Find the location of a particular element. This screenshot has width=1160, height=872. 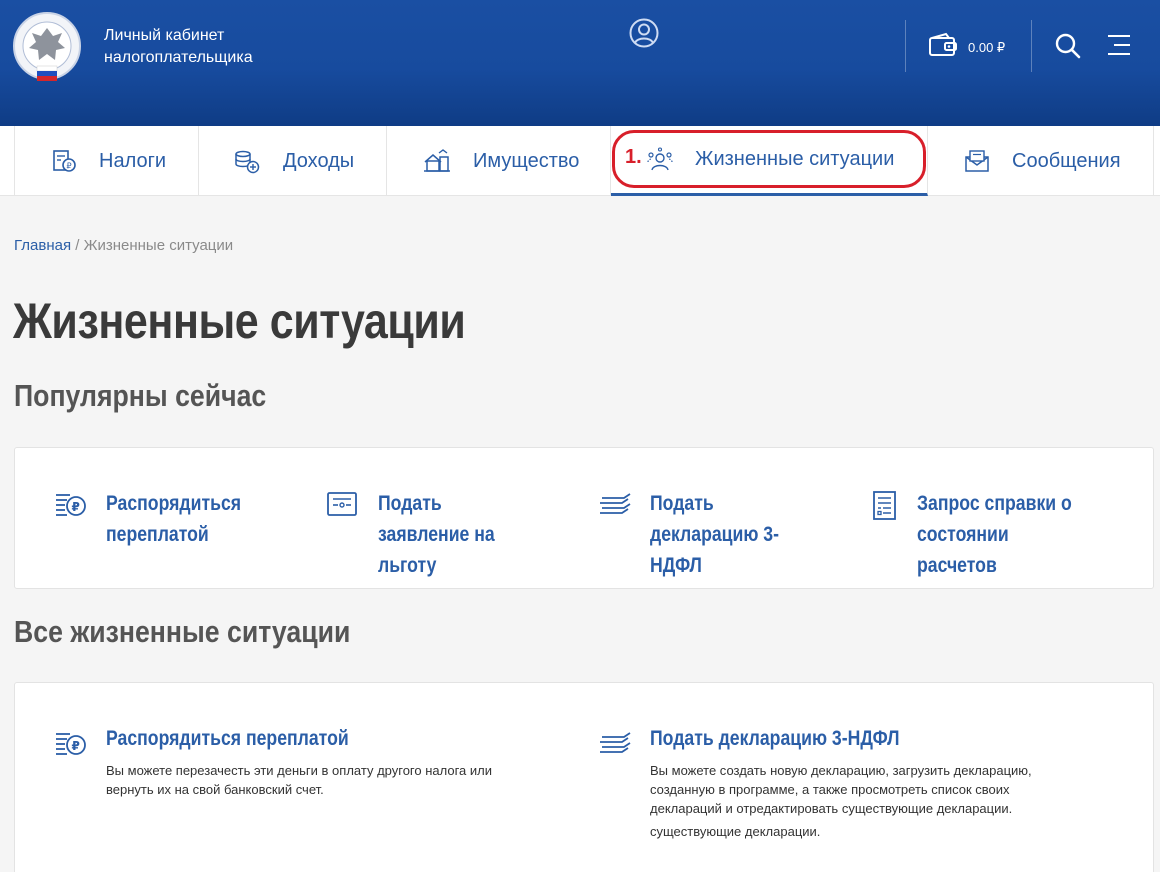

income-coins-icon is located at coordinates (247, 161).